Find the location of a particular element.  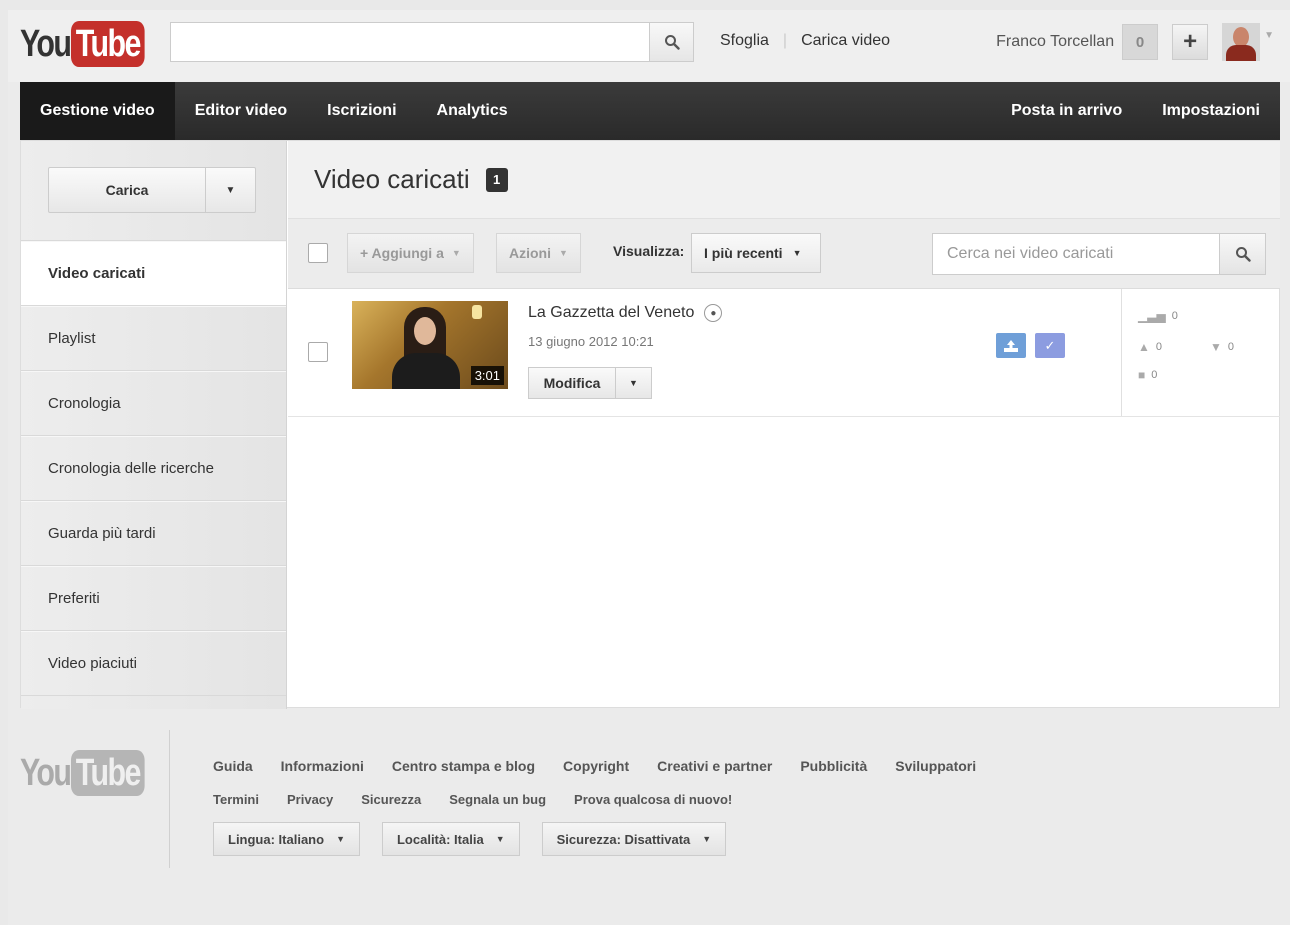

add-to-button: + Aggiungi a ▼ is located at coordinates (410, 253).